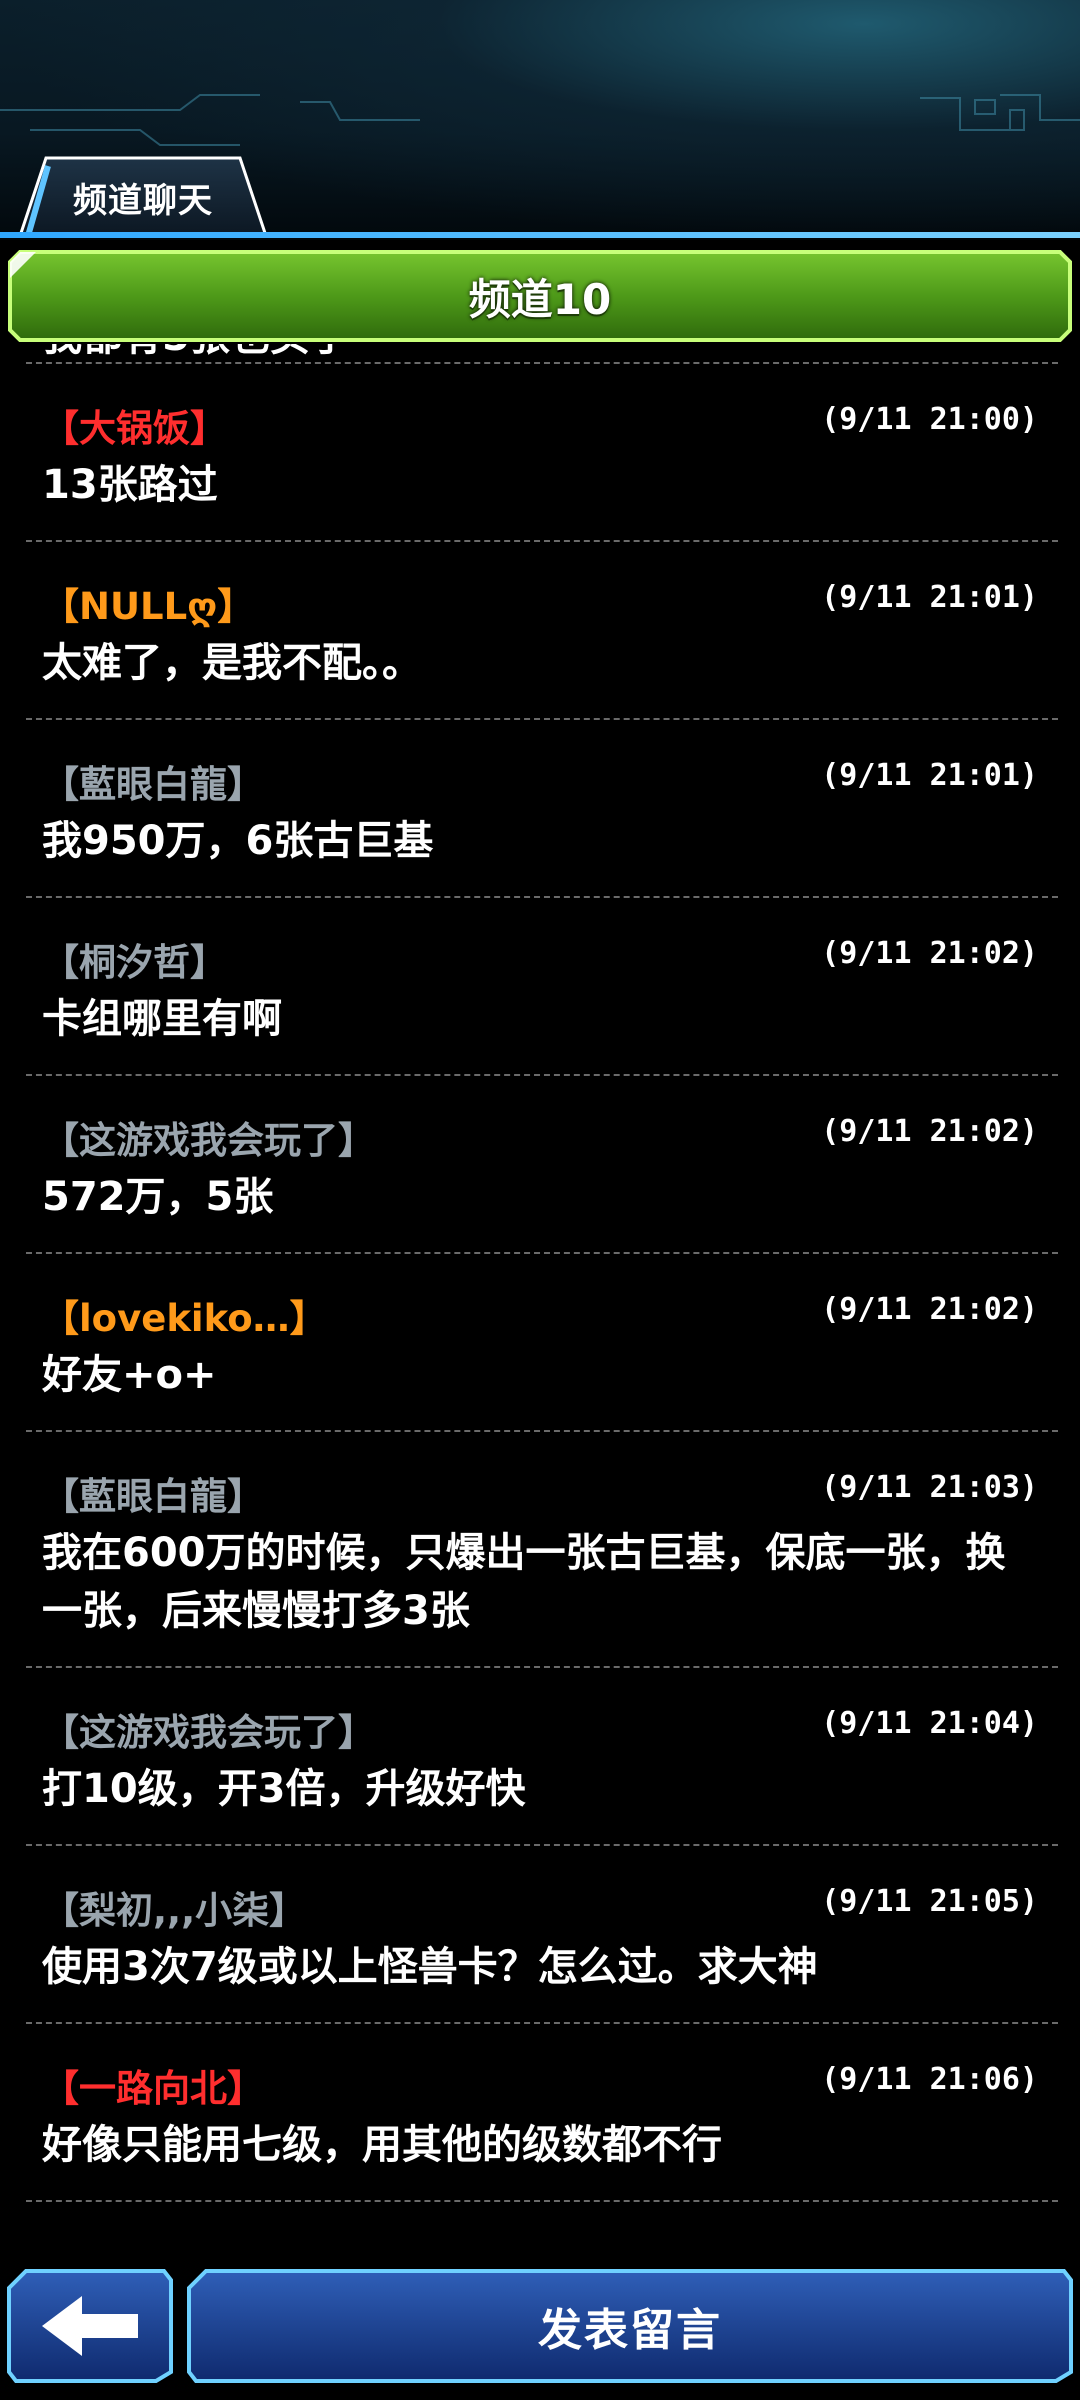 This screenshot has height=2400, width=1080. I want to click on chat-message: 【NULLღ】 (9/11 21:01) 太难了，是我不配。。, so click(540, 630).